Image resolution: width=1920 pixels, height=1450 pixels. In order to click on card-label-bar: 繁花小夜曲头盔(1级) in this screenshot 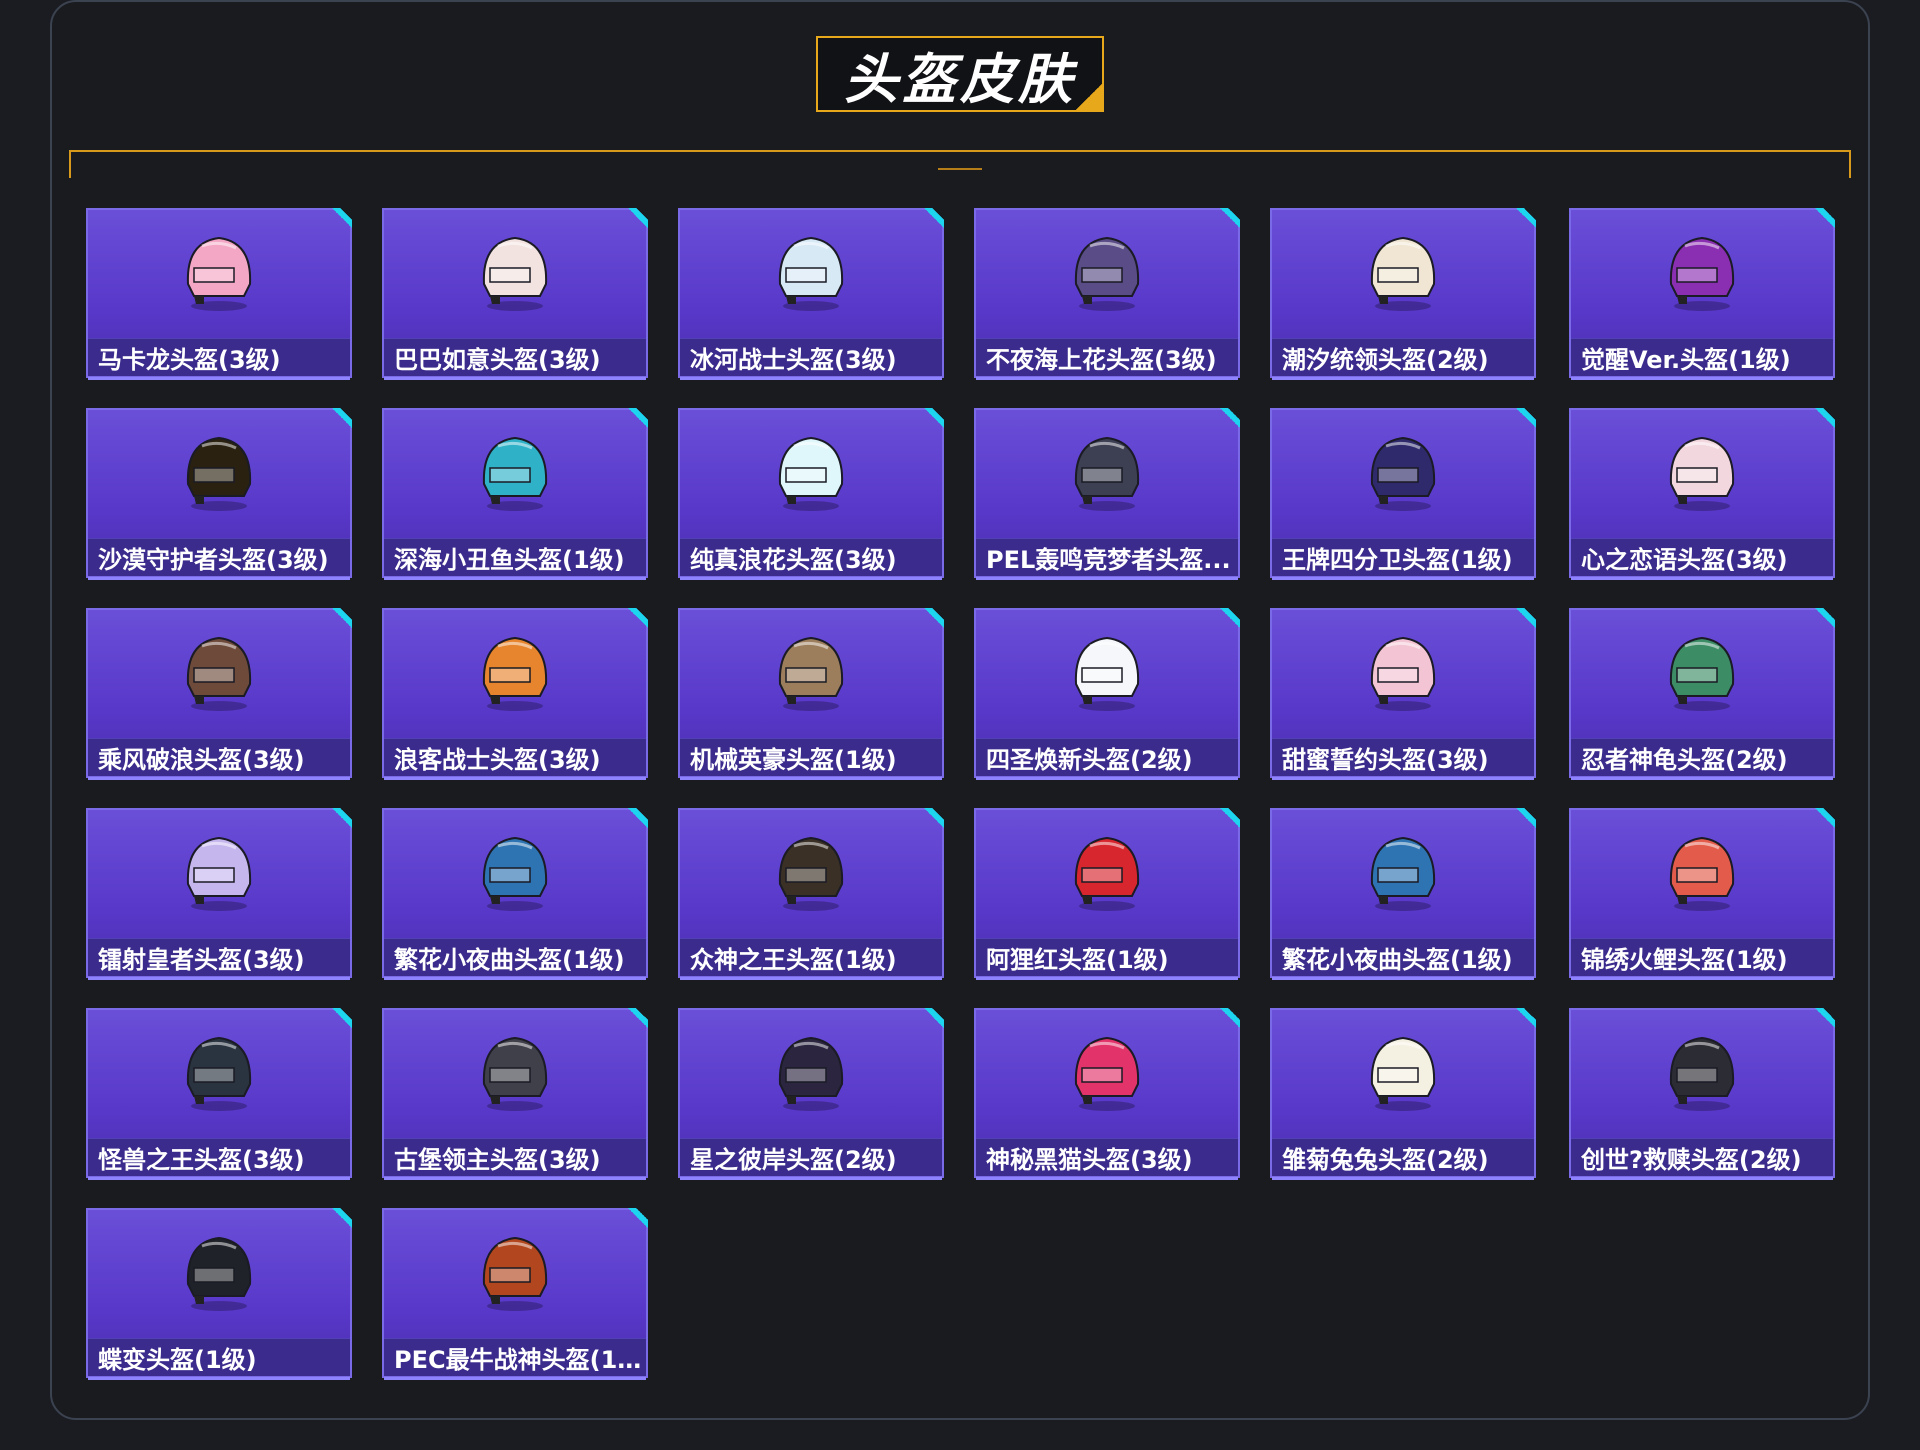, I will do `click(1403, 957)`.